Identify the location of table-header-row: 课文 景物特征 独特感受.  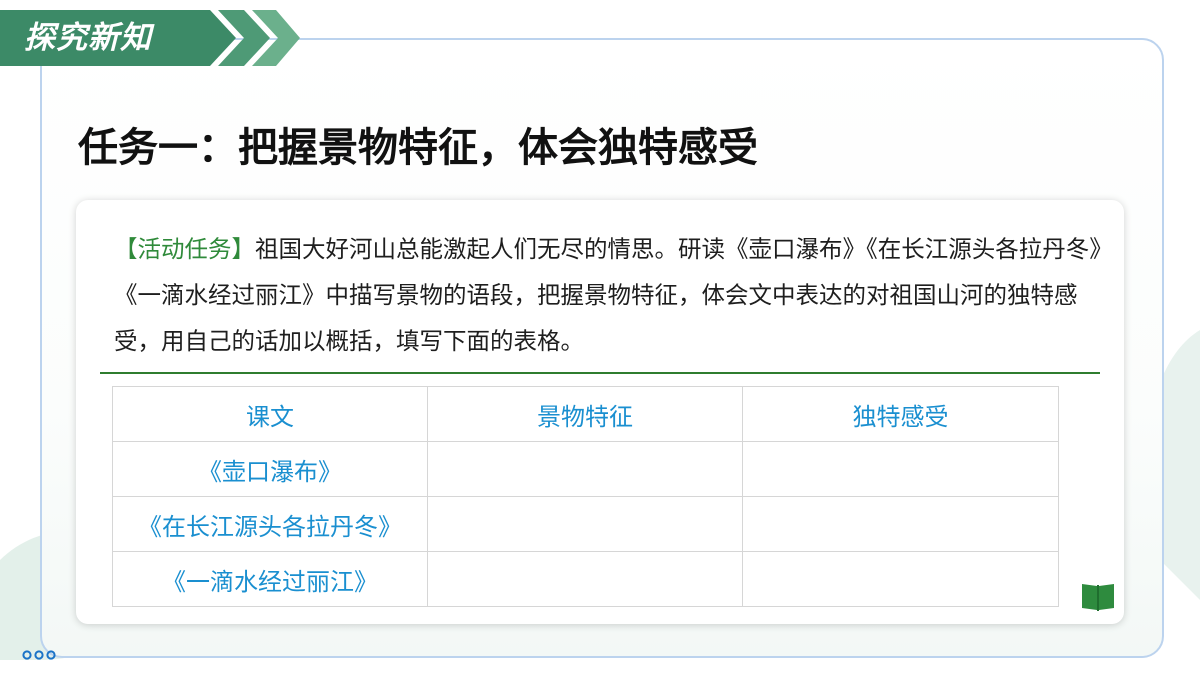
(585, 414).